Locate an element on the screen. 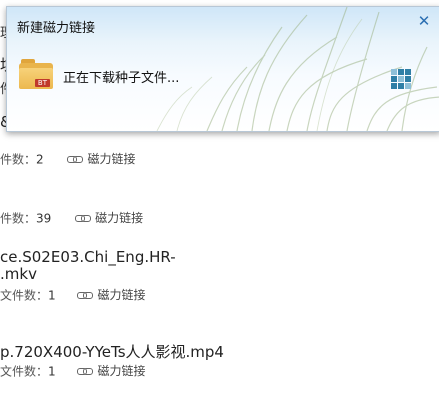 The height and width of the screenshot is (395, 439). file-count: 39 is located at coordinates (44, 218).